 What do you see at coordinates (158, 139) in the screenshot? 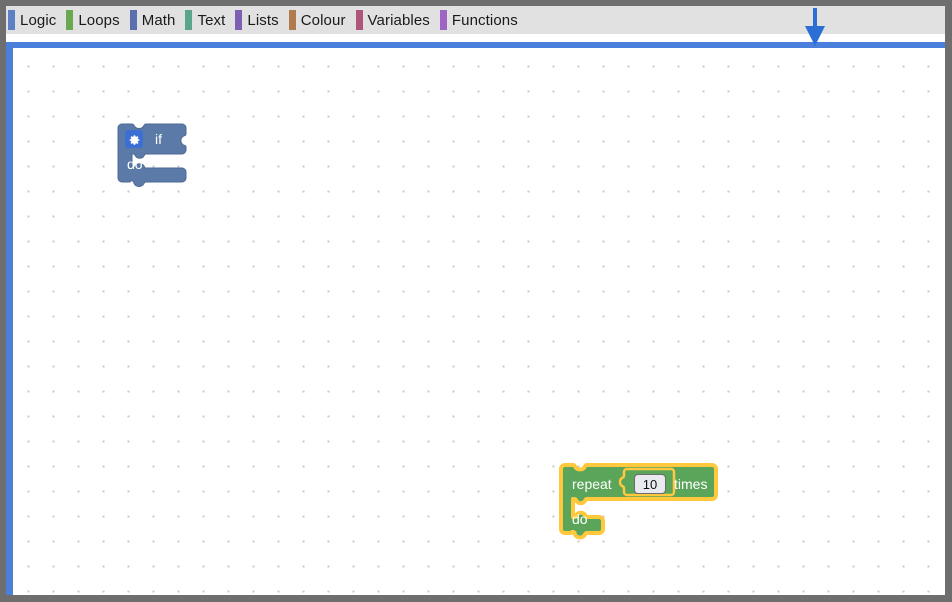
I see `if-block-label-if: if` at bounding box center [158, 139].